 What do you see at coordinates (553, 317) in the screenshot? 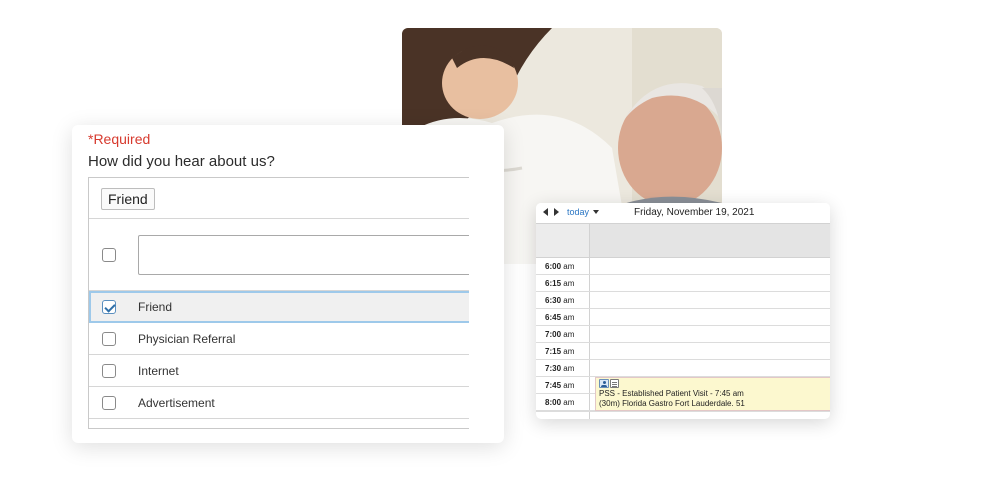
I see `time-value: 6:45` at bounding box center [553, 317].